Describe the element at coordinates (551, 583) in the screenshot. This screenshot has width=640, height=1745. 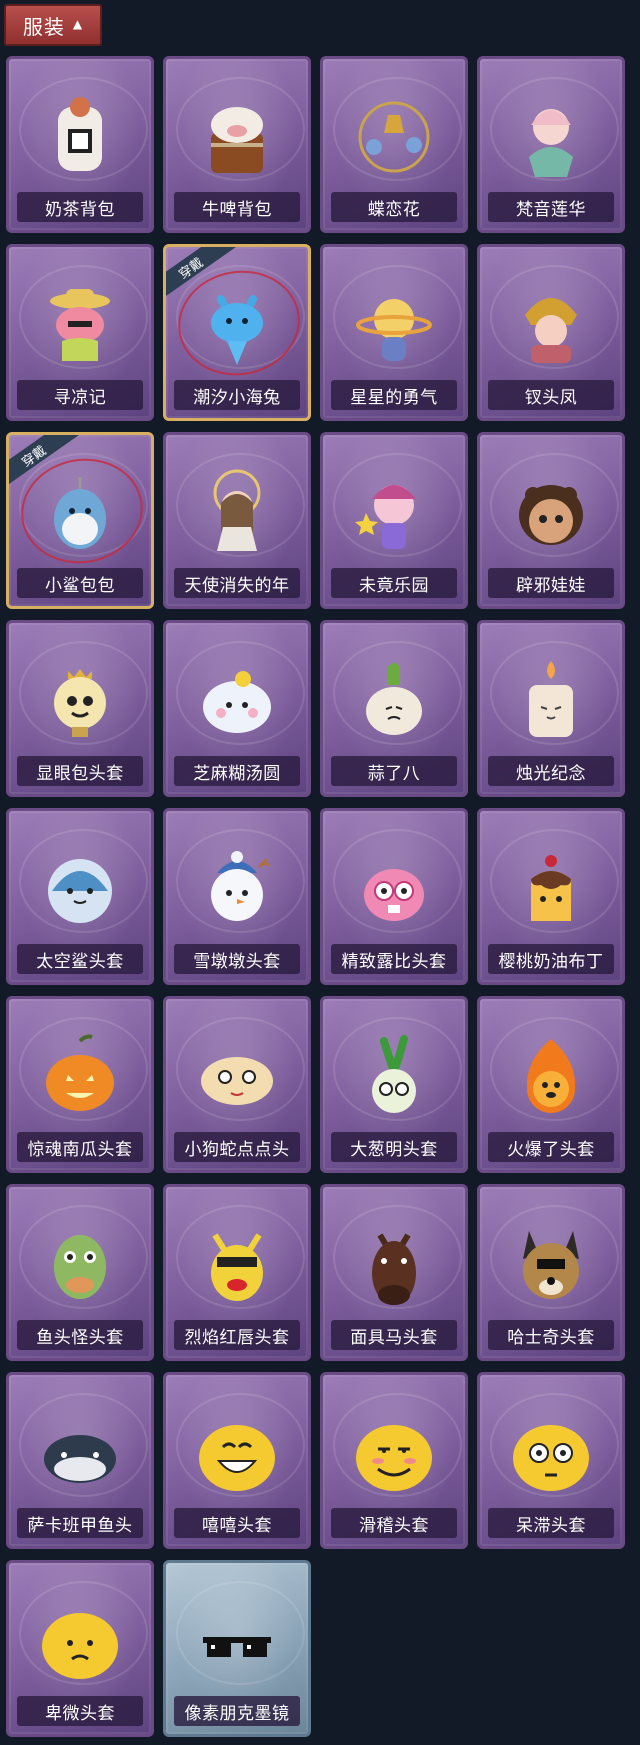
I see `item-label-bar: 辟邪娃娃` at that location.